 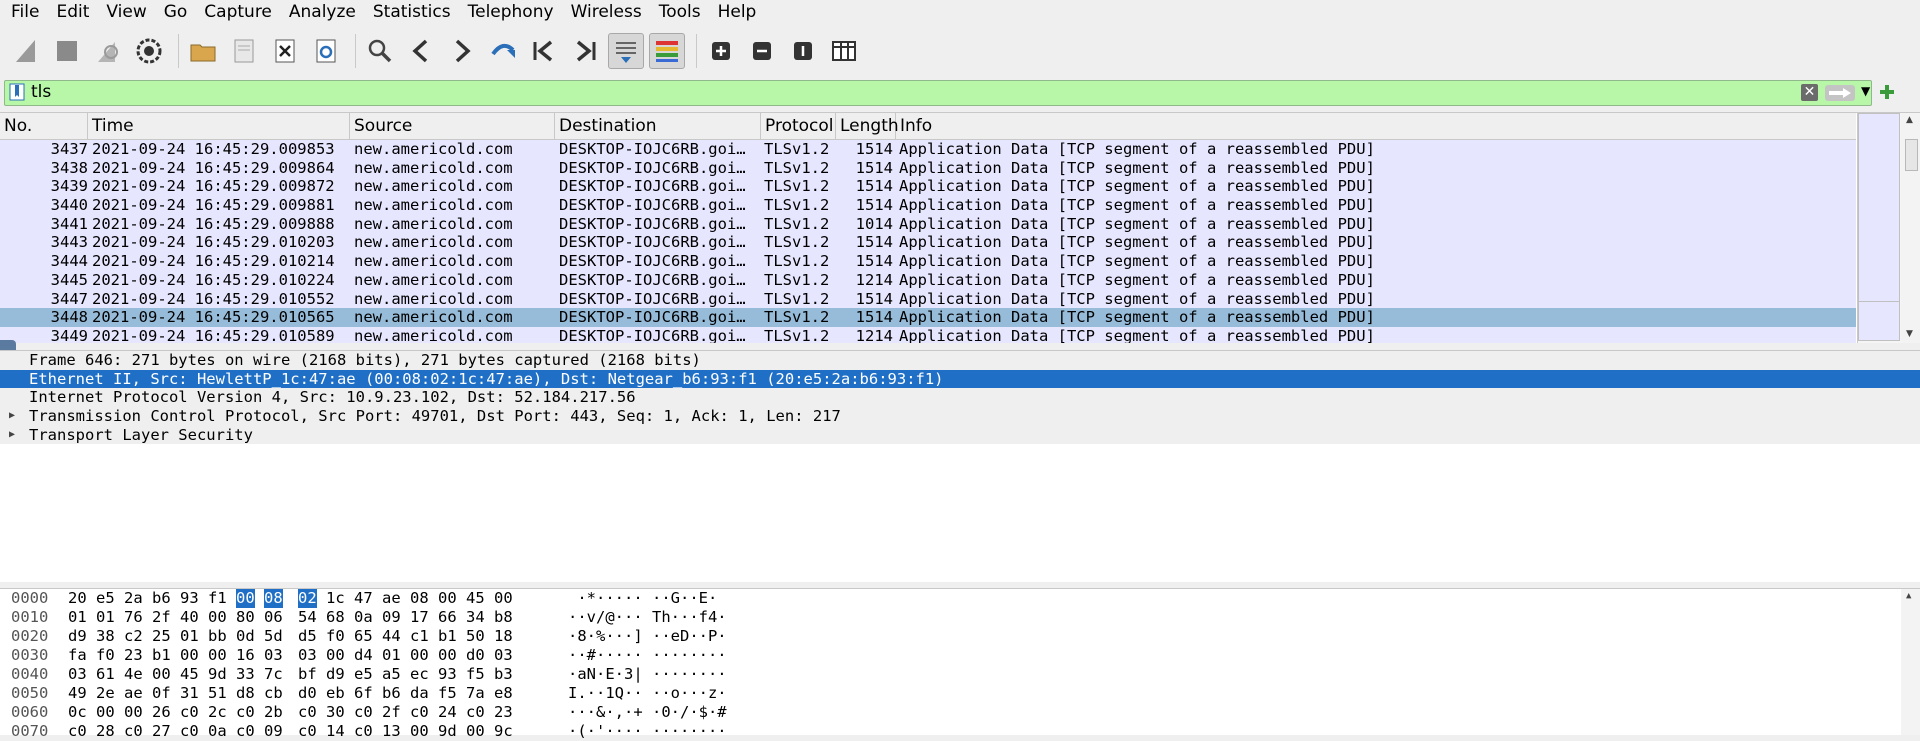 I want to click on scroll-down-arrow-icon: ▼, so click(x=1909, y=334).